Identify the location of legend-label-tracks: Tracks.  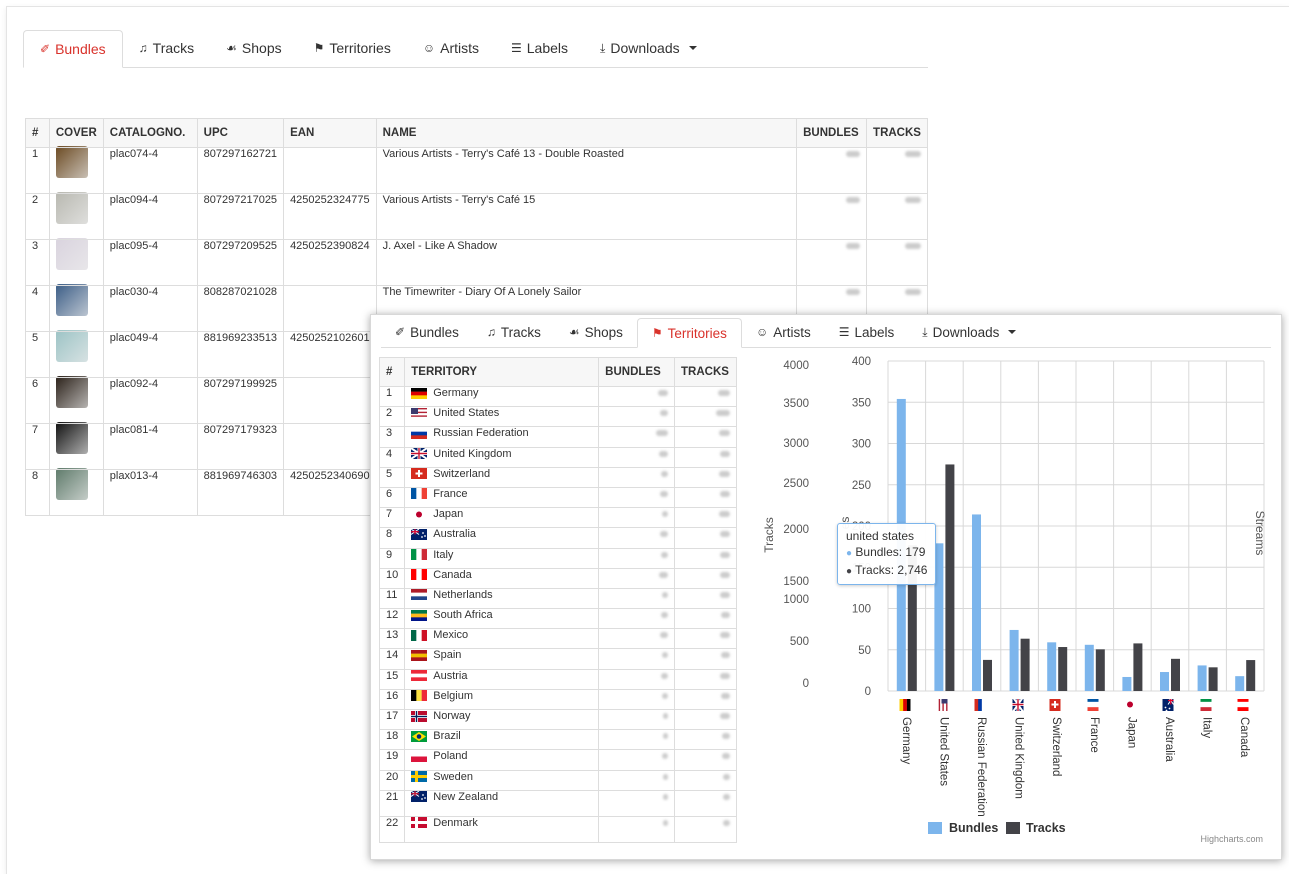
(1046, 828).